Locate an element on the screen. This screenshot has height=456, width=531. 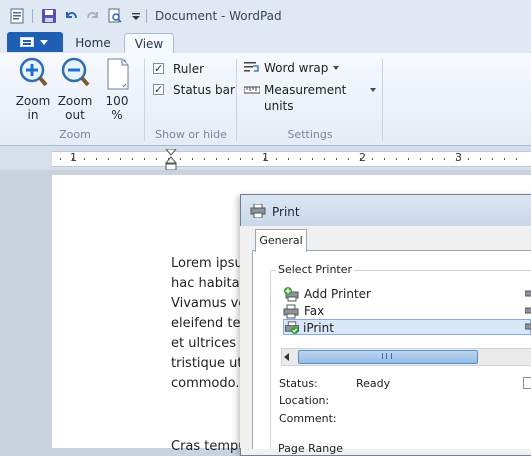
undo-icon is located at coordinates (71, 16).